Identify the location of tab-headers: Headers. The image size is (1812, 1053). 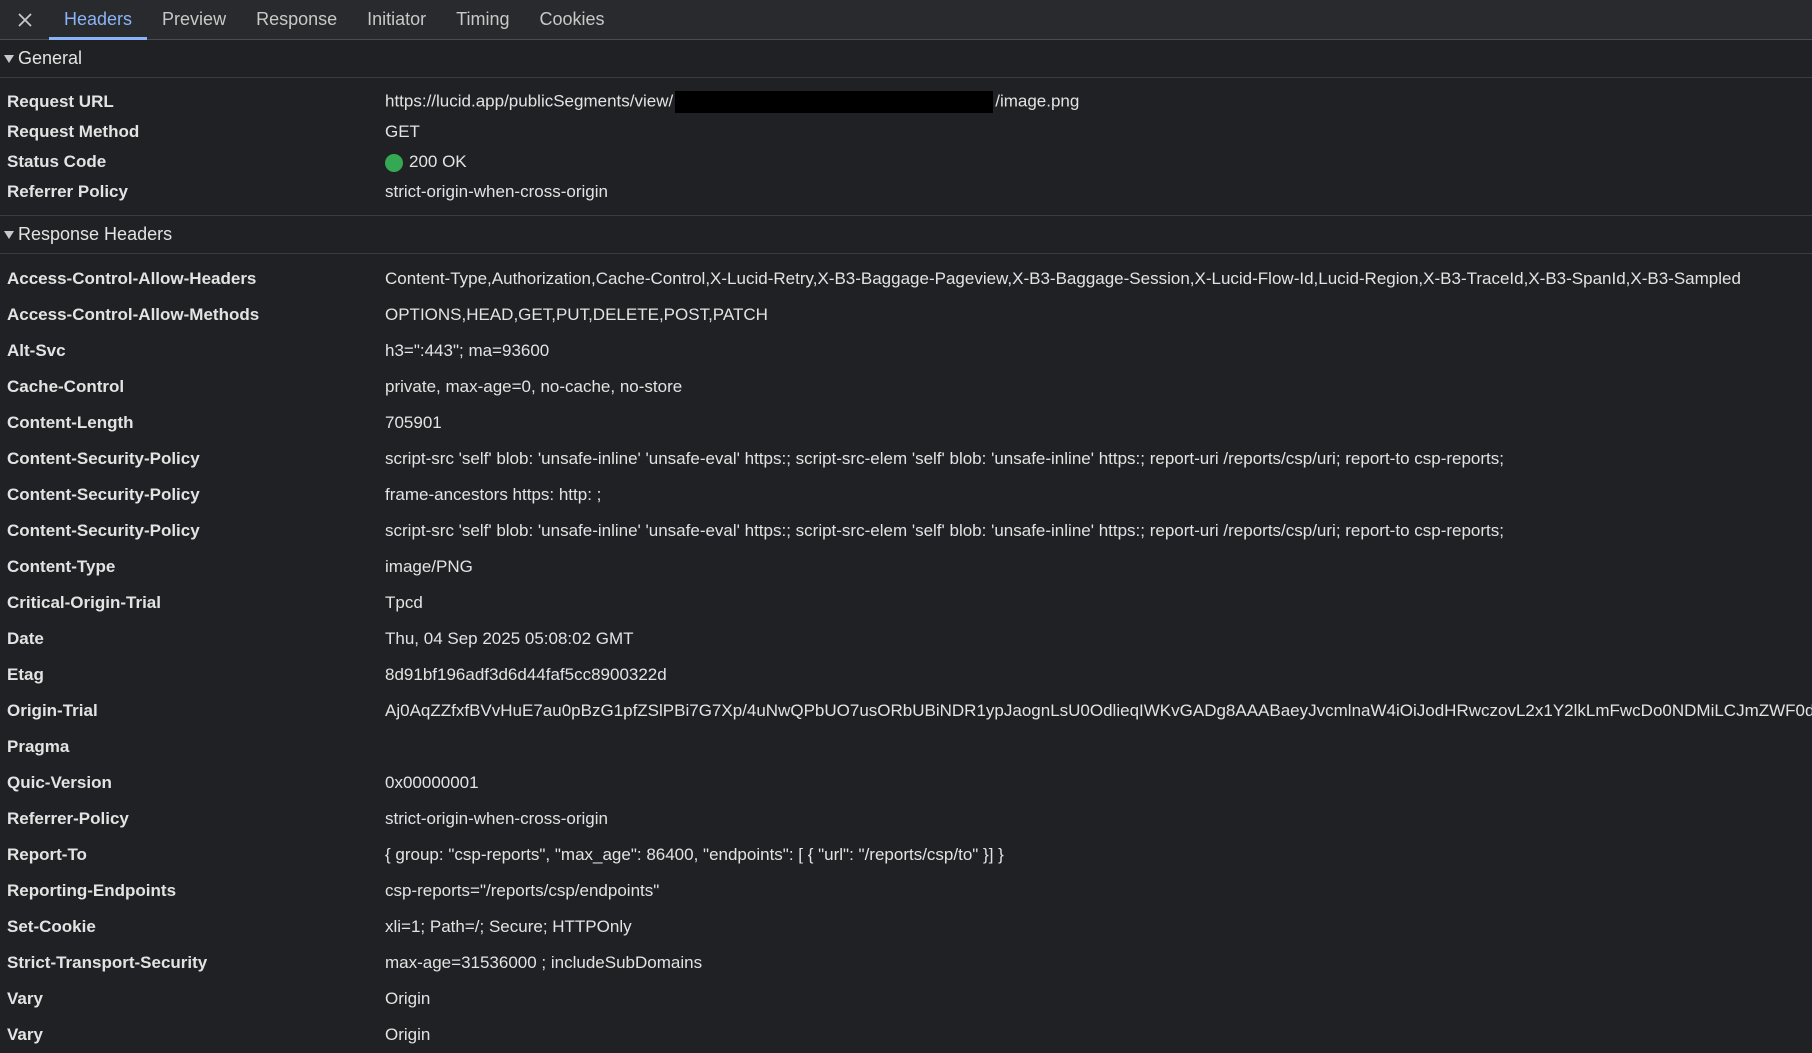
(98, 20).